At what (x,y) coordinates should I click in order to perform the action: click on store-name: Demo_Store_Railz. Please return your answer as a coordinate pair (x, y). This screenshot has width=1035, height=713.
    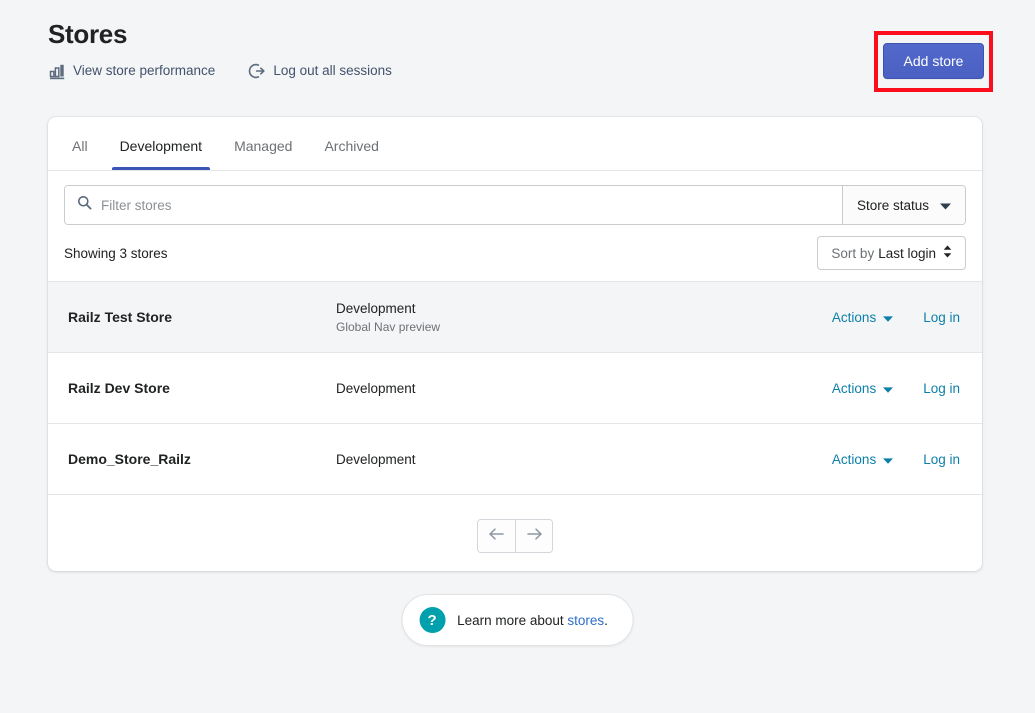
    Looking at the image, I should click on (129, 459).